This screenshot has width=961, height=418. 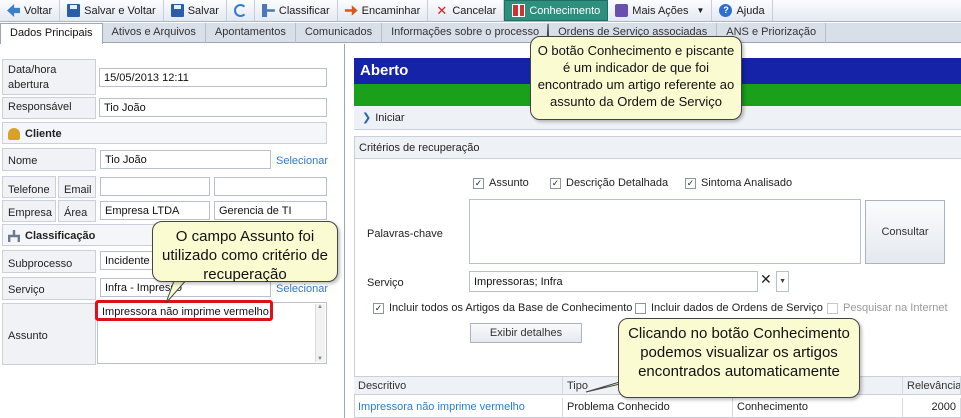 What do you see at coordinates (474, 10) in the screenshot?
I see `cancel-label: Cancelar` at bounding box center [474, 10].